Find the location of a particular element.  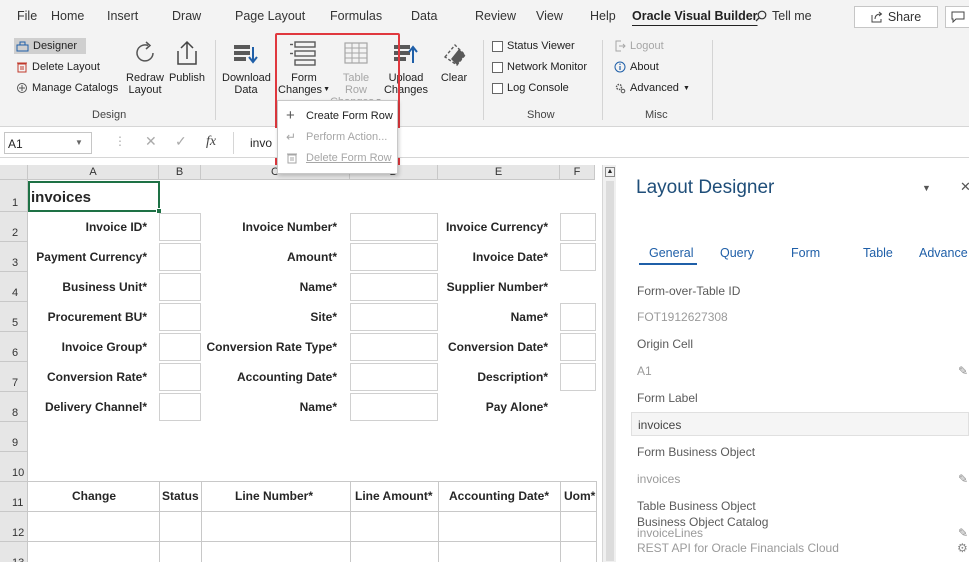

clear-button: Clear is located at coordinates (454, 61).